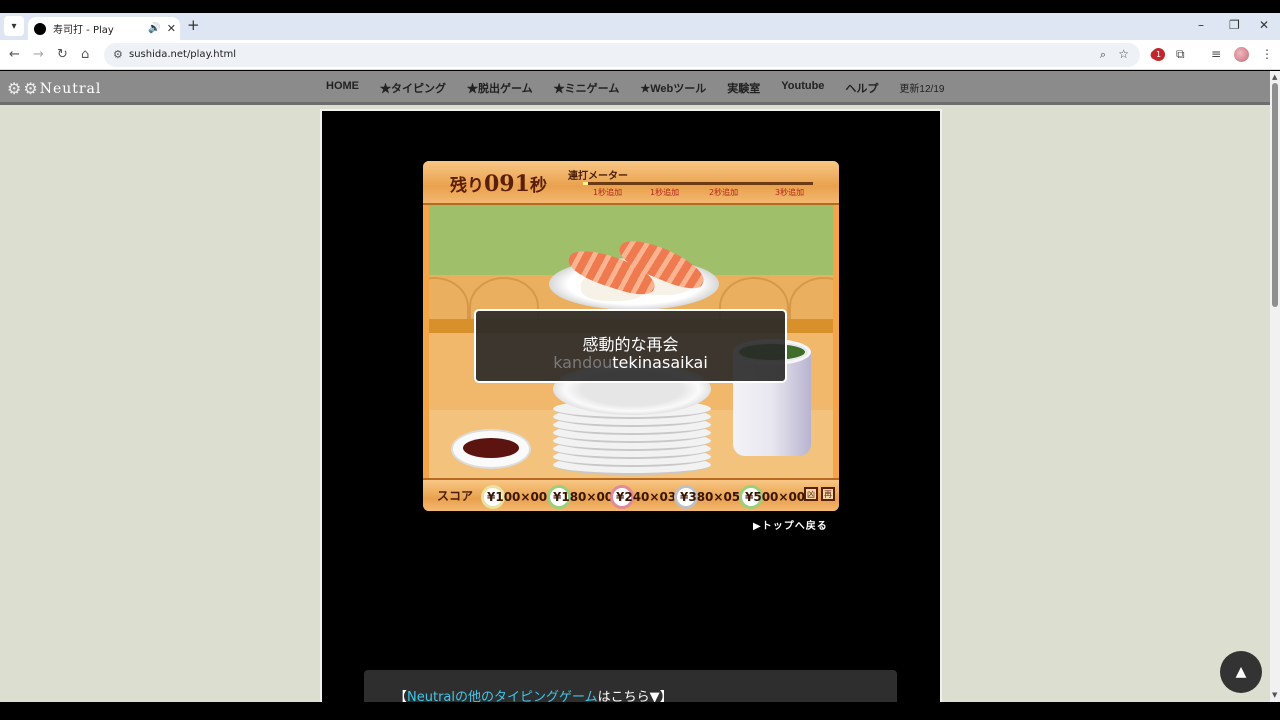 The height and width of the screenshot is (720, 1280). I want to click on address-bar: ⚙ sushida.net/play.html ⌕ ☆, so click(622, 55).